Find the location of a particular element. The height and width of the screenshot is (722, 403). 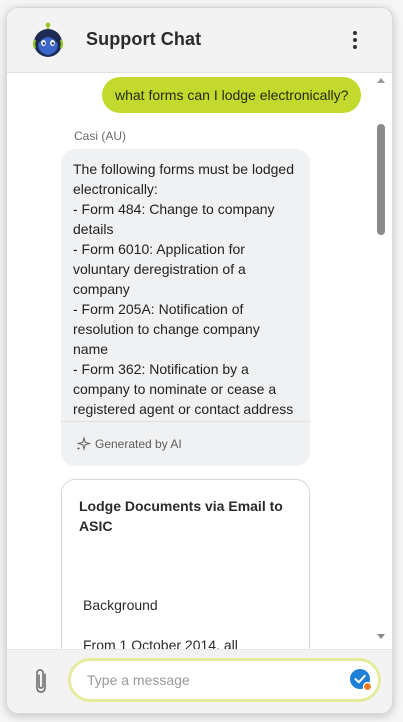

more-options-button is located at coordinates (355, 40).